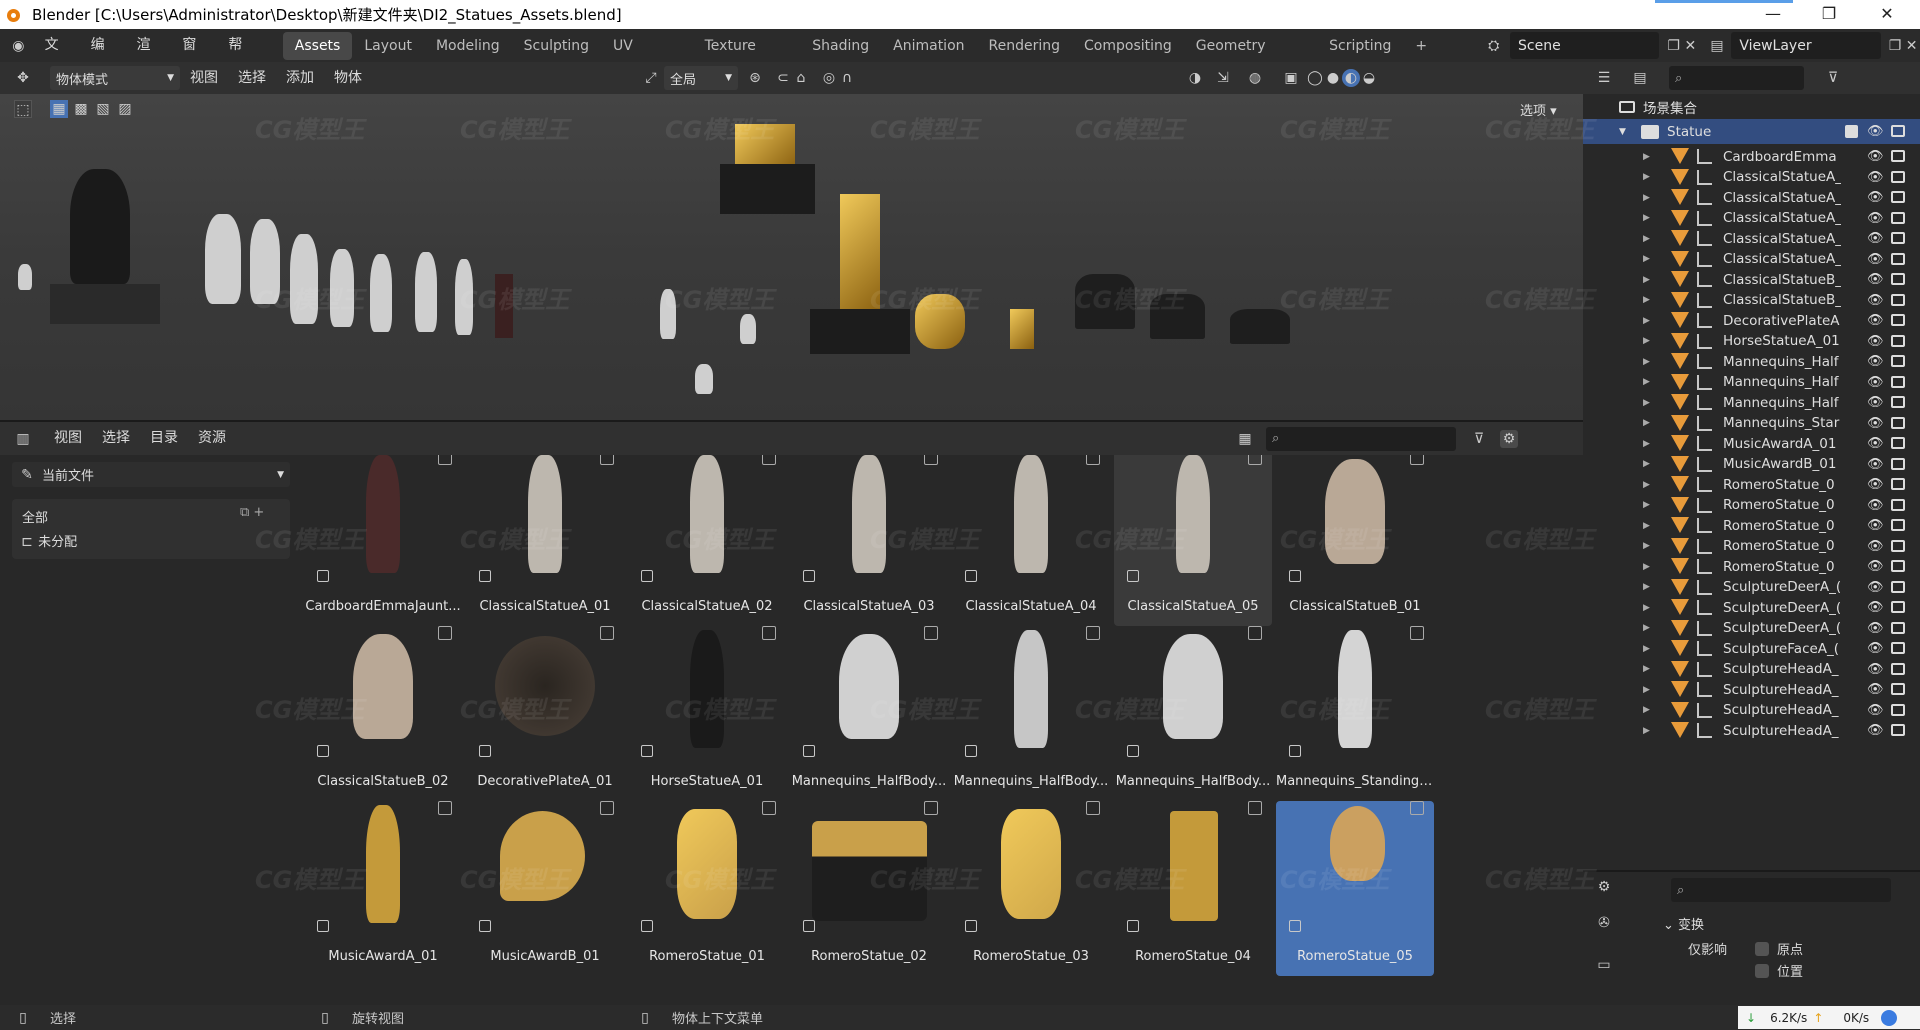 The width and height of the screenshot is (1920, 1030). I want to click on menu-window: 窗口, so click(195, 57).